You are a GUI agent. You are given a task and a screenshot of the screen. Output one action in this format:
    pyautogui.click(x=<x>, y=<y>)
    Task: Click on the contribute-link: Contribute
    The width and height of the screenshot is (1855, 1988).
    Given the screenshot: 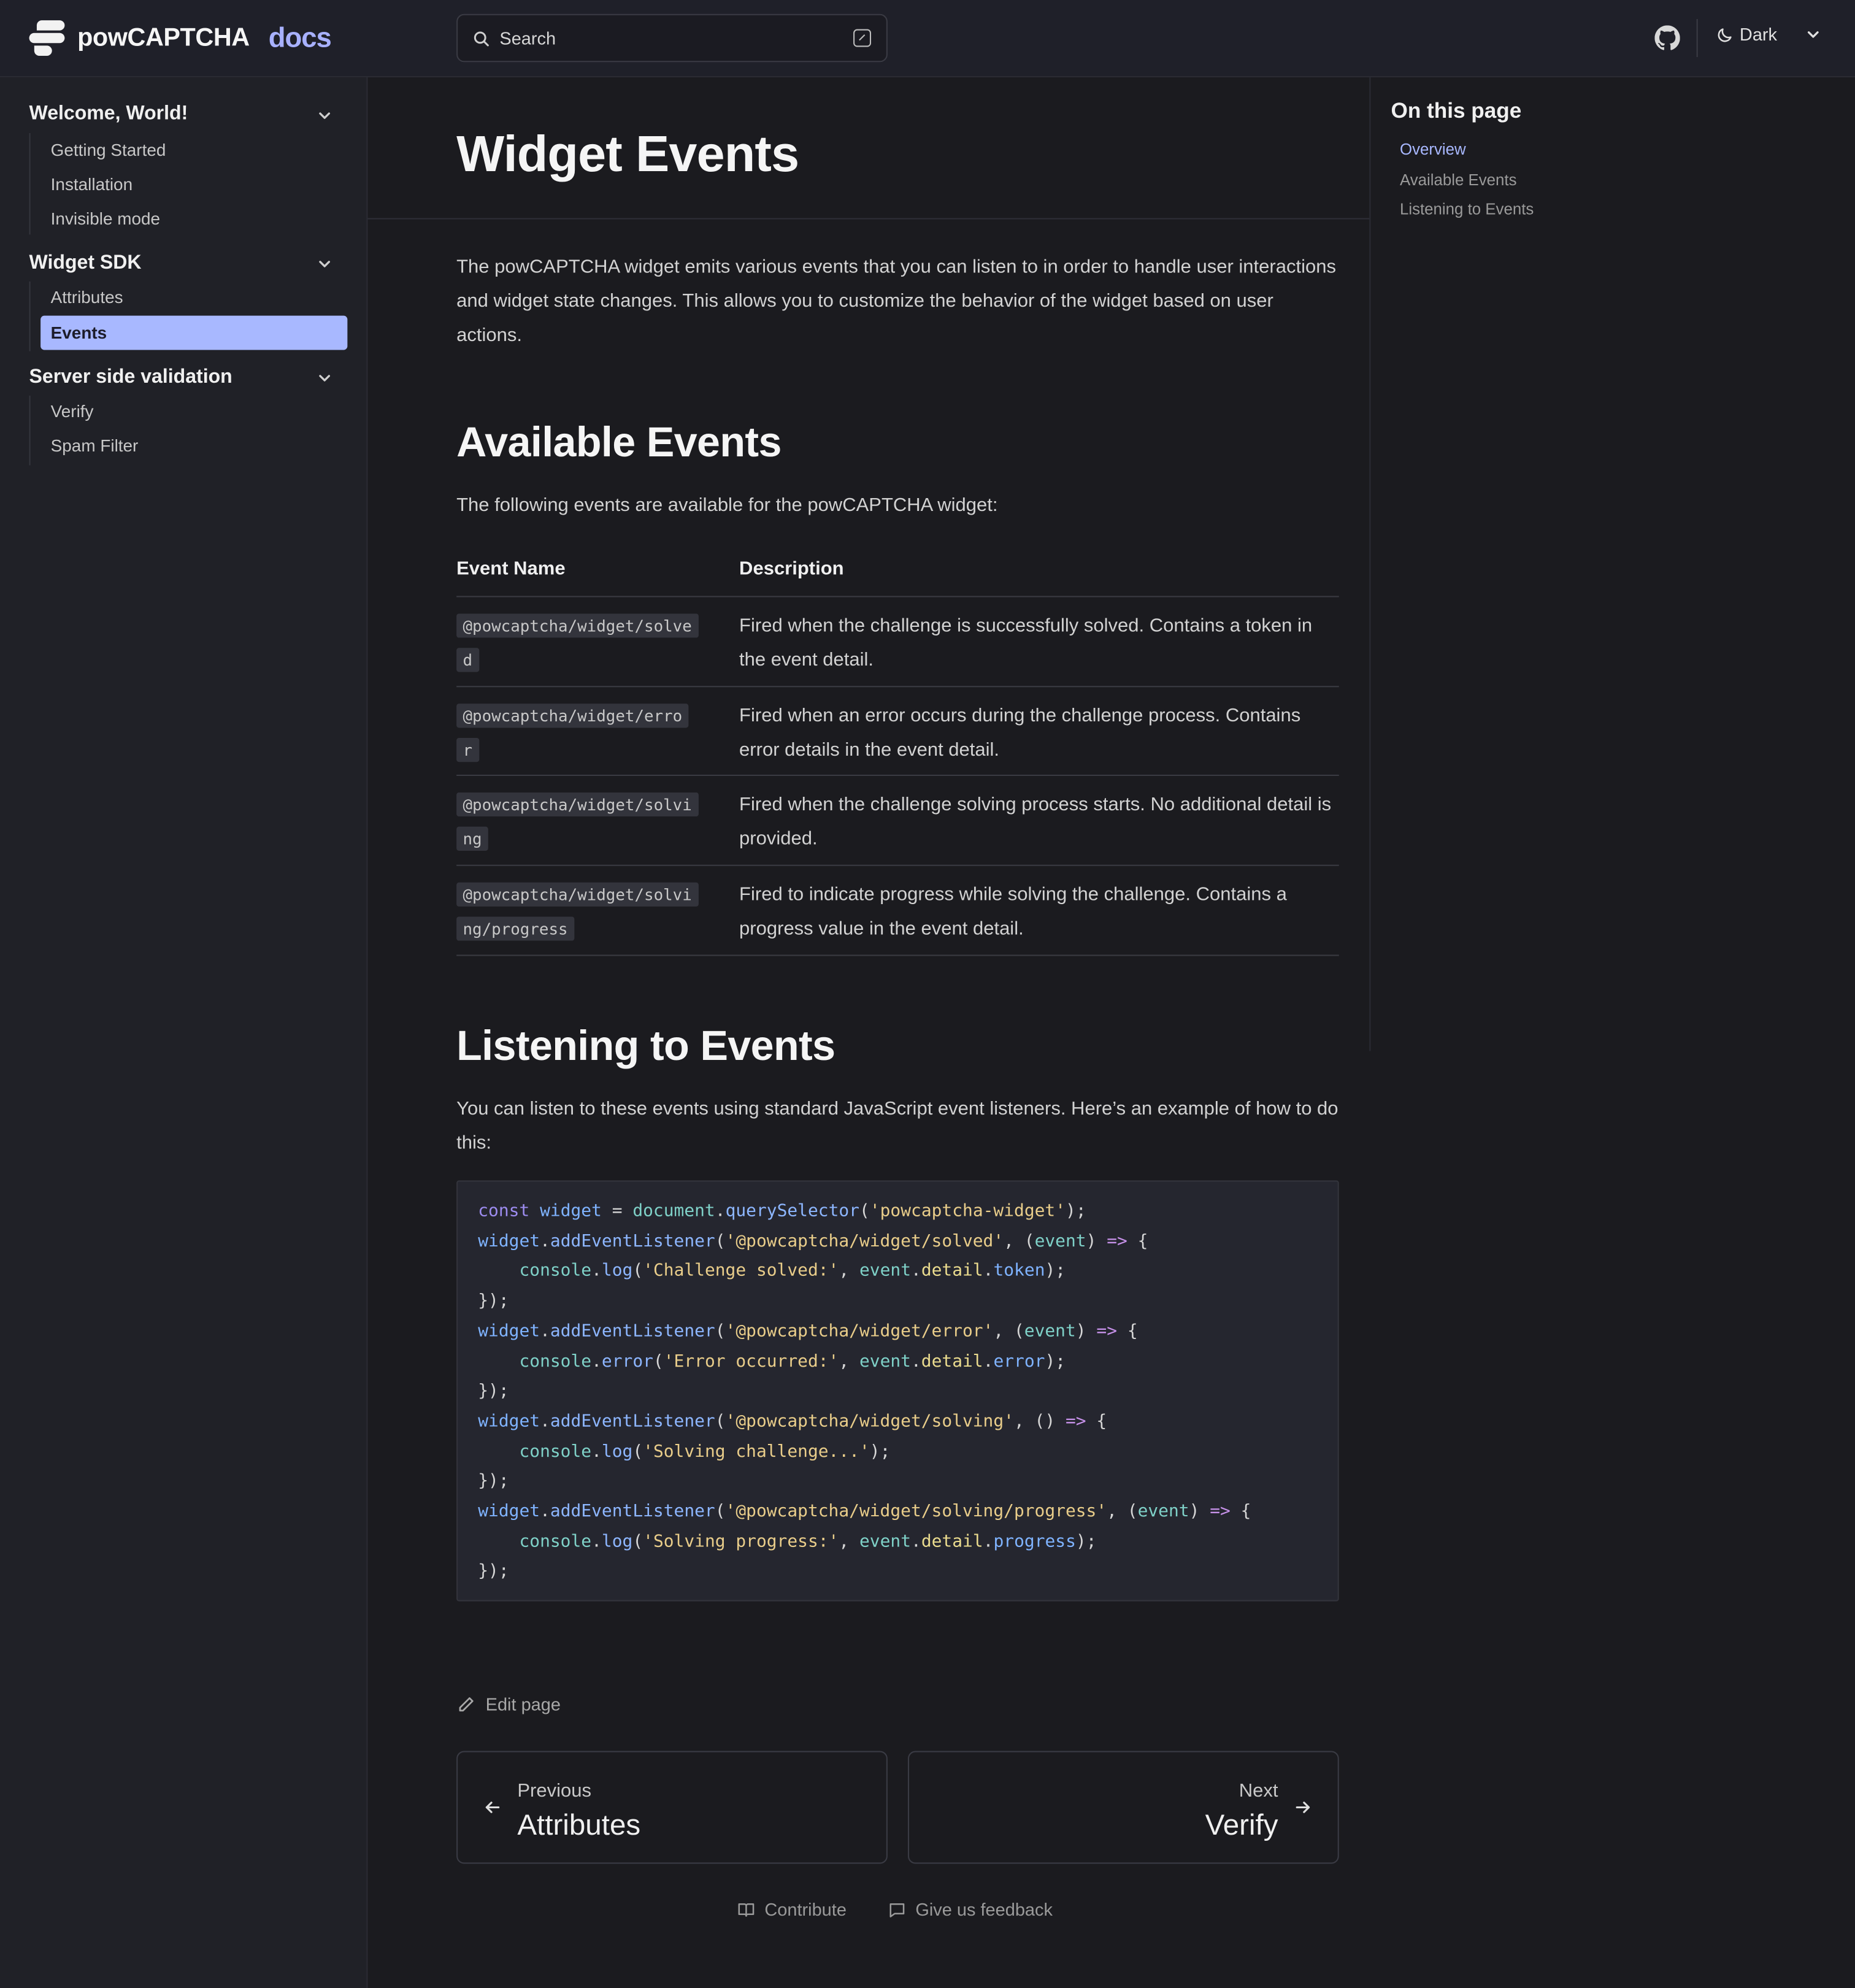 What is the action you would take?
    pyautogui.click(x=792, y=1909)
    